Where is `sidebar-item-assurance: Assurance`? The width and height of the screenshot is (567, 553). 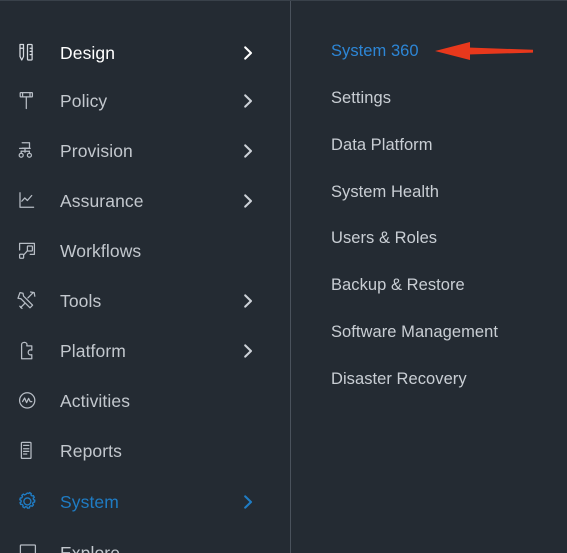 sidebar-item-assurance: Assurance is located at coordinates (145, 201).